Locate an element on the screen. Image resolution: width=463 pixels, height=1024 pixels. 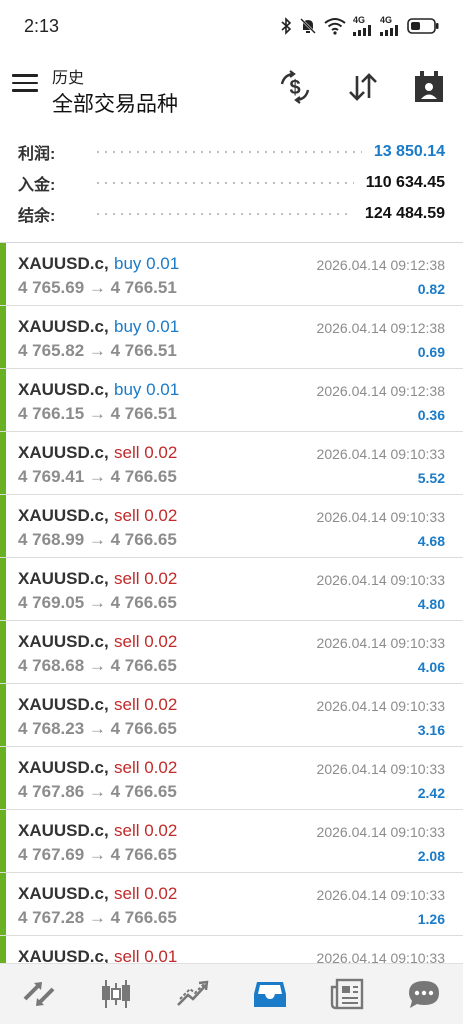
signal-bars-icon is located at coordinates (389, 30).